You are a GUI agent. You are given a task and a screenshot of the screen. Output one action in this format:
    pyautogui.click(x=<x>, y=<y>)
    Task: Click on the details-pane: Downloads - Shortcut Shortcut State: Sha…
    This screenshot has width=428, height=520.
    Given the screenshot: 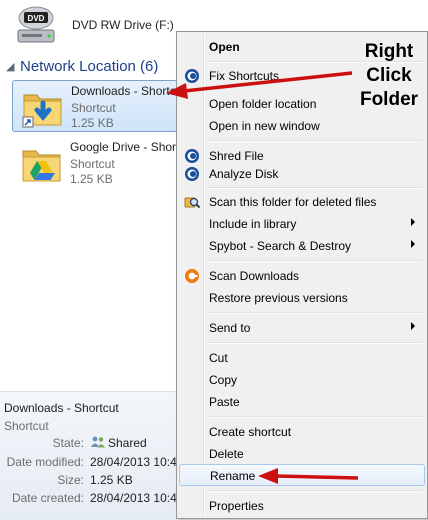 What is the action you would take?
    pyautogui.click(x=89, y=455)
    